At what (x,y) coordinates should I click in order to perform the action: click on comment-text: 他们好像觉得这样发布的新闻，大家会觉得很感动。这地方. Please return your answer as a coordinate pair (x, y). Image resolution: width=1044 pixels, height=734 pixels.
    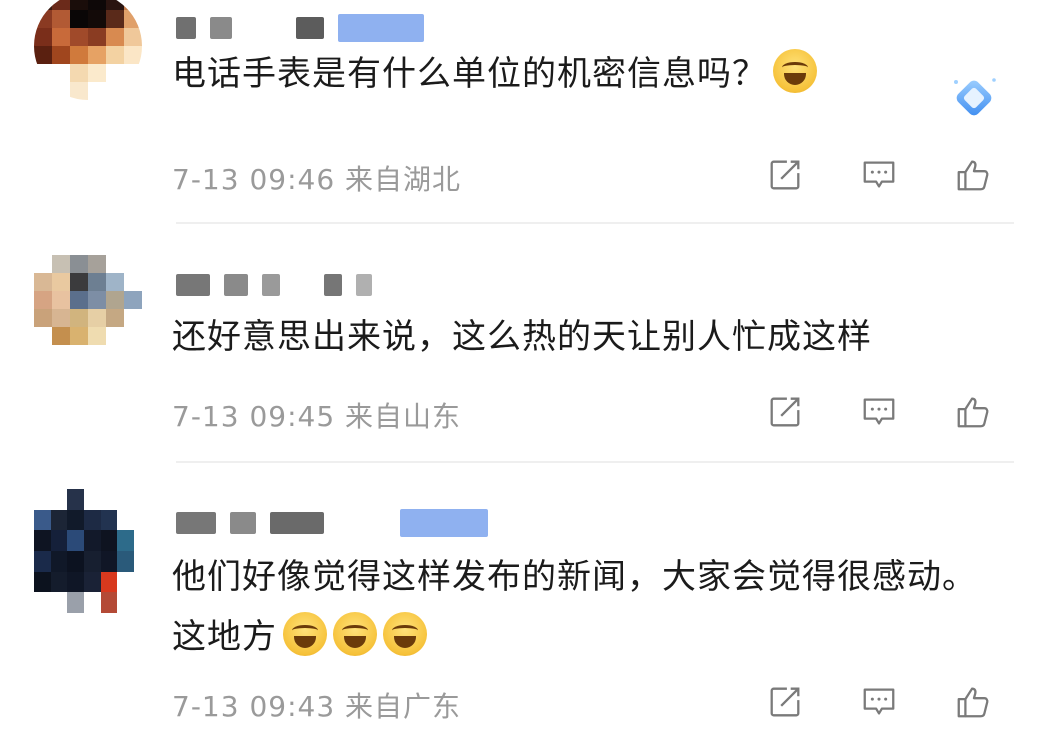
    Looking at the image, I should click on (574, 607).